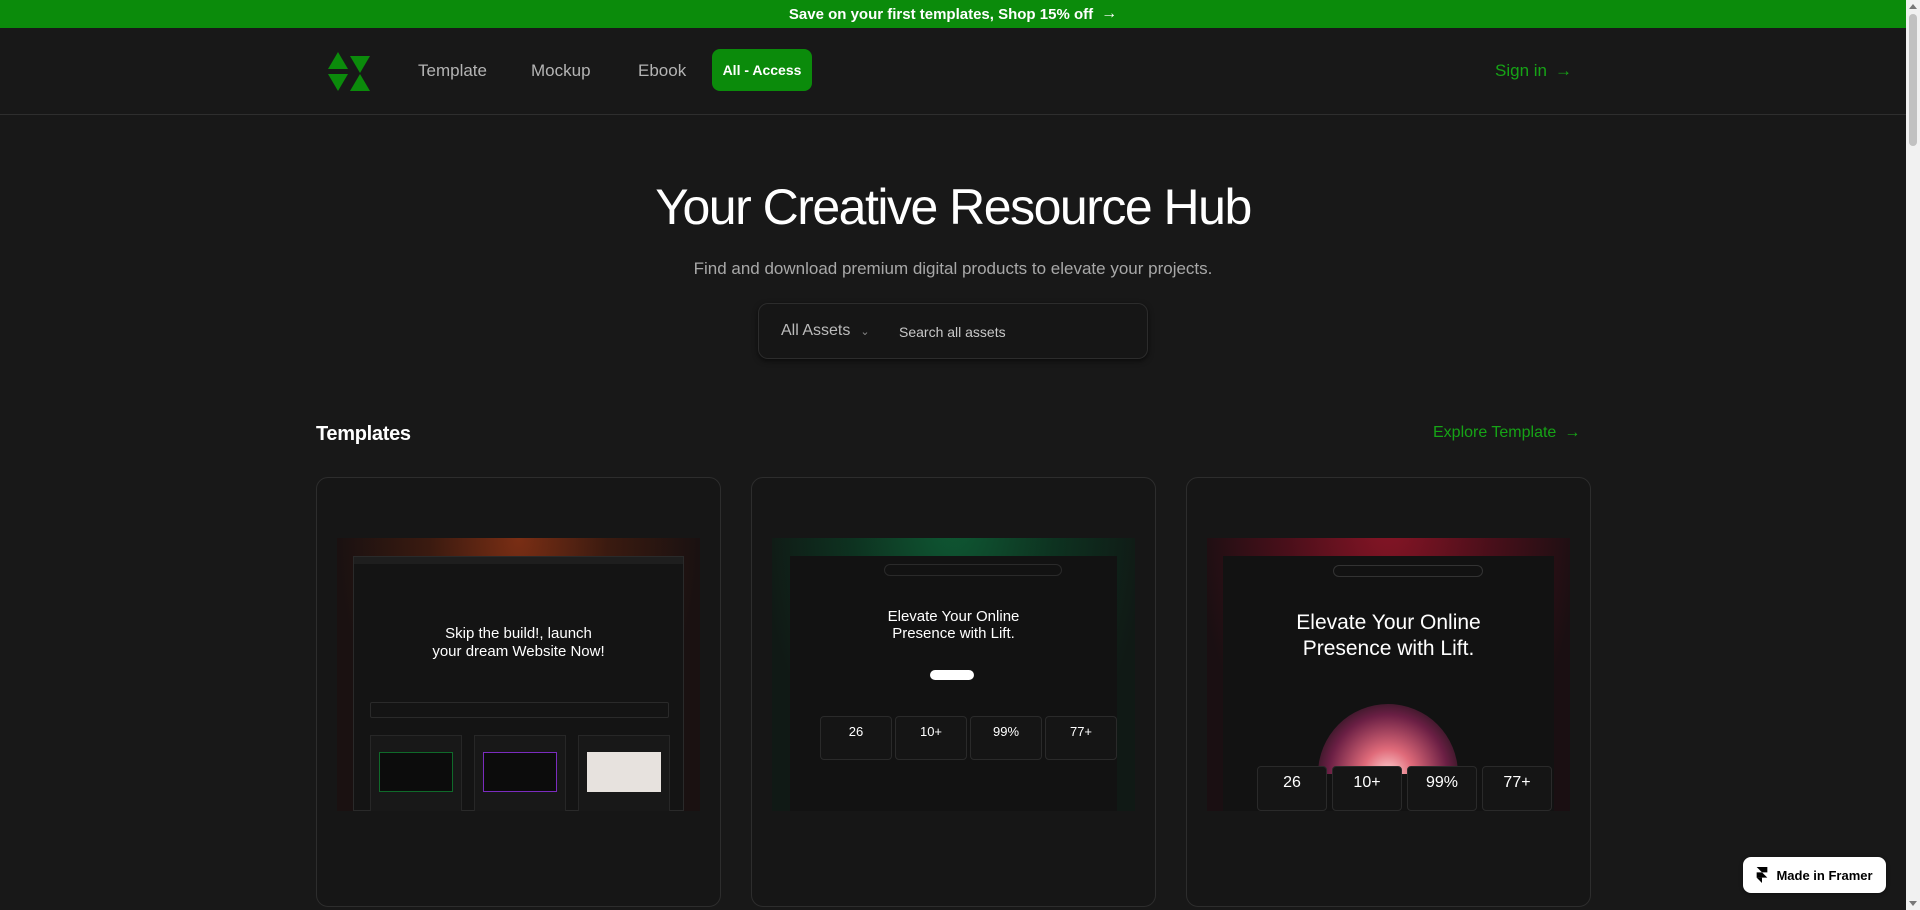  What do you see at coordinates (1824, 875) in the screenshot?
I see `made-in-framer-label: Made in Framer` at bounding box center [1824, 875].